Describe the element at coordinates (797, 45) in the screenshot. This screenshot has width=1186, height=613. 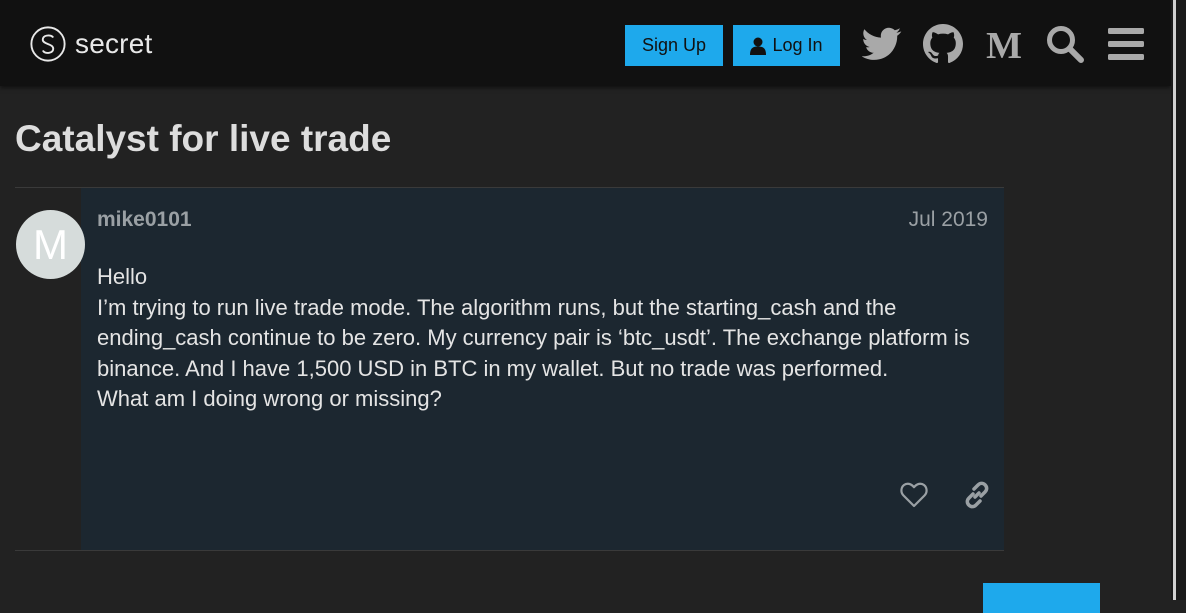
I see `log-in-label: Log In` at that location.